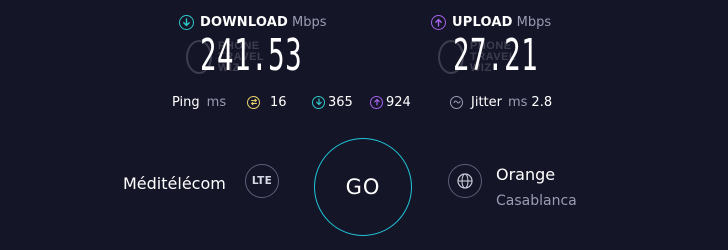 The image size is (728, 250). Describe the element at coordinates (186, 22) in the screenshot. I see `download-arrow-icon` at that location.